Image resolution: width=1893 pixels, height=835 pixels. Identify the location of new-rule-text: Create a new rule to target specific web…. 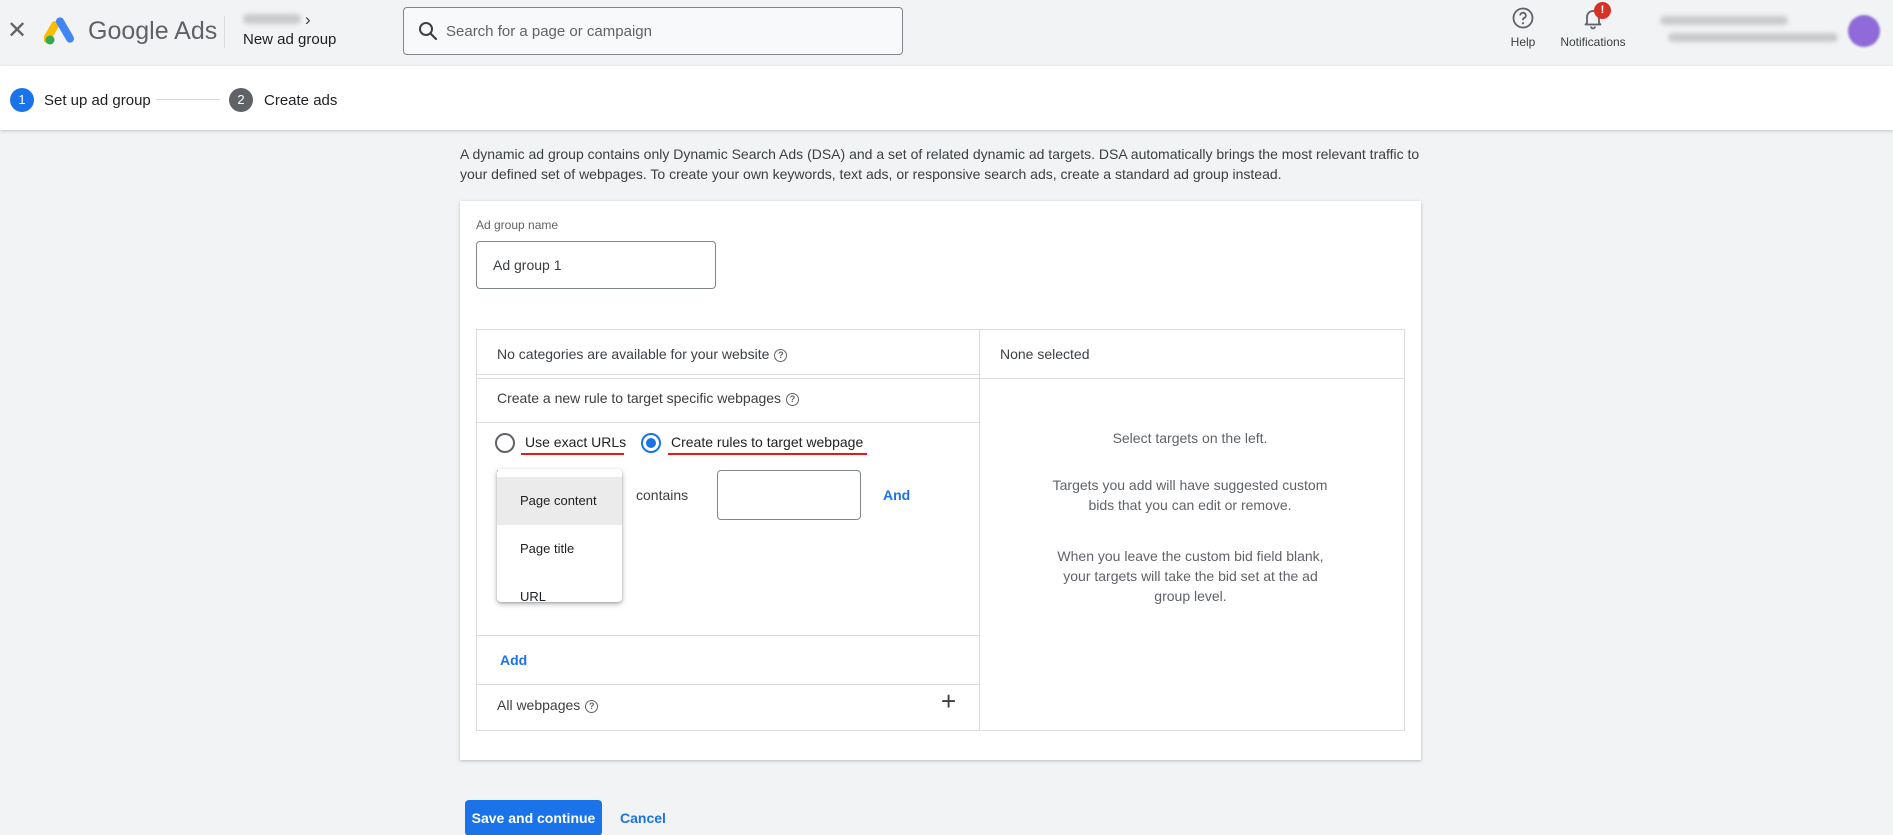
(639, 398).